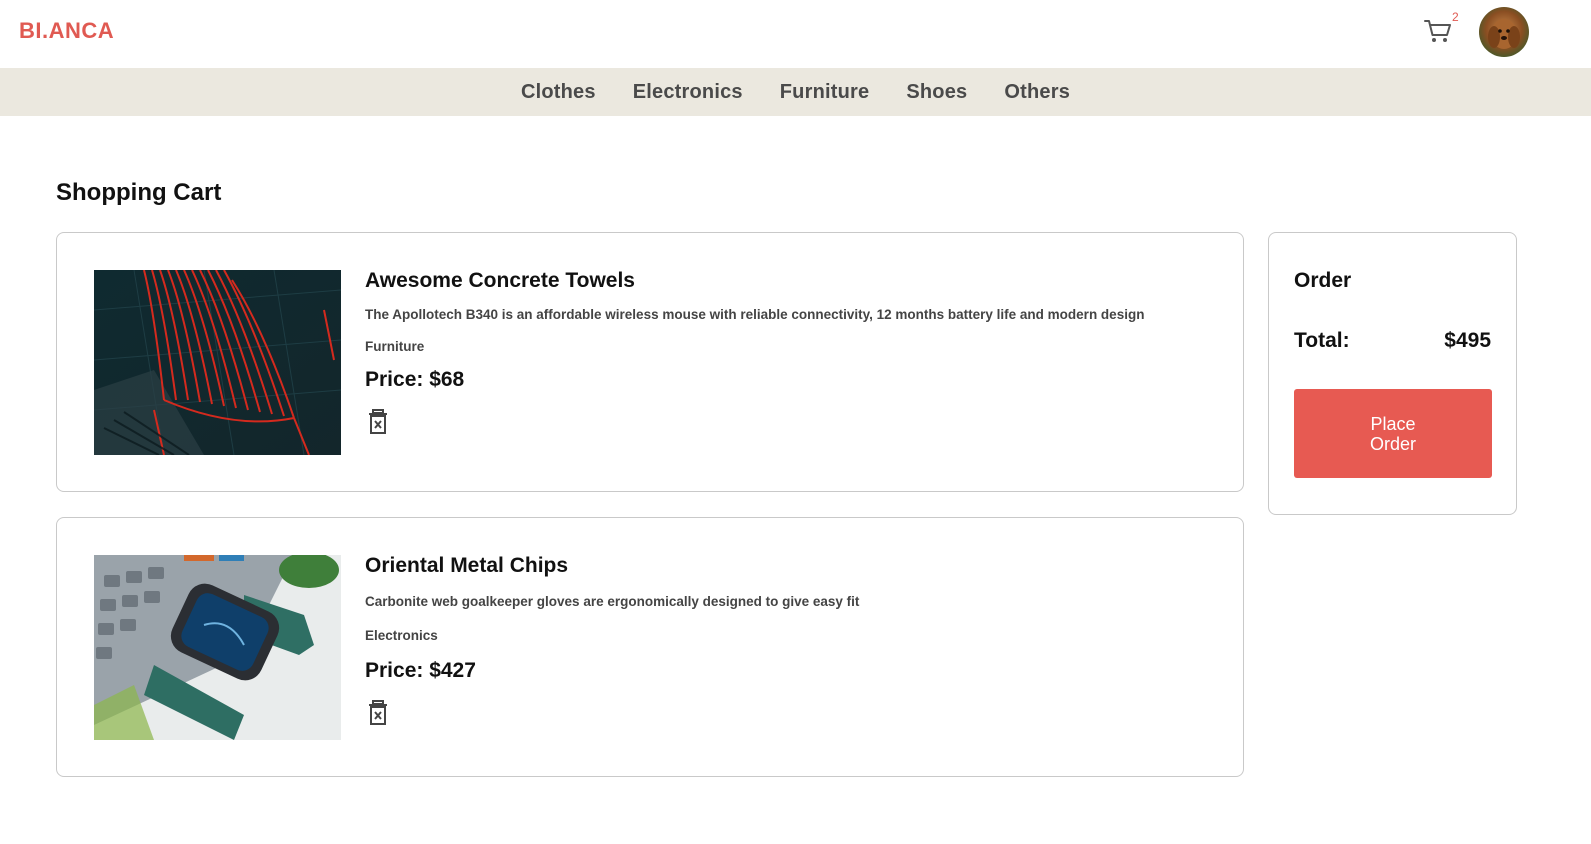 The image size is (1591, 844). Describe the element at coordinates (936, 92) in the screenshot. I see `nav-shoes: Shoes` at that location.